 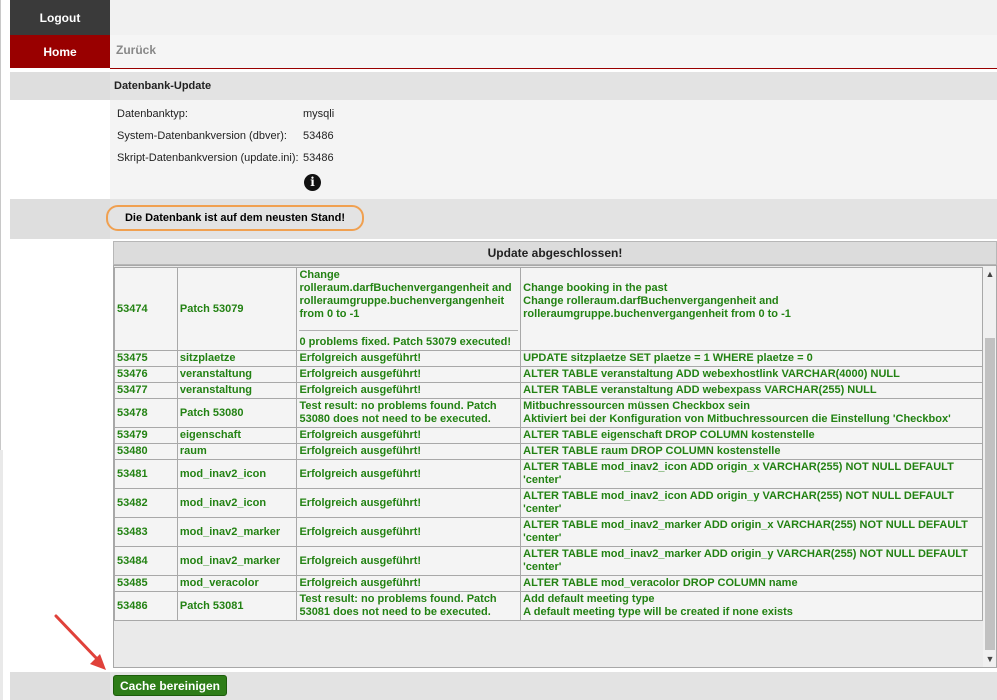 What do you see at coordinates (555, 253) in the screenshot?
I see `update-header: Update abgeschlossen!` at bounding box center [555, 253].